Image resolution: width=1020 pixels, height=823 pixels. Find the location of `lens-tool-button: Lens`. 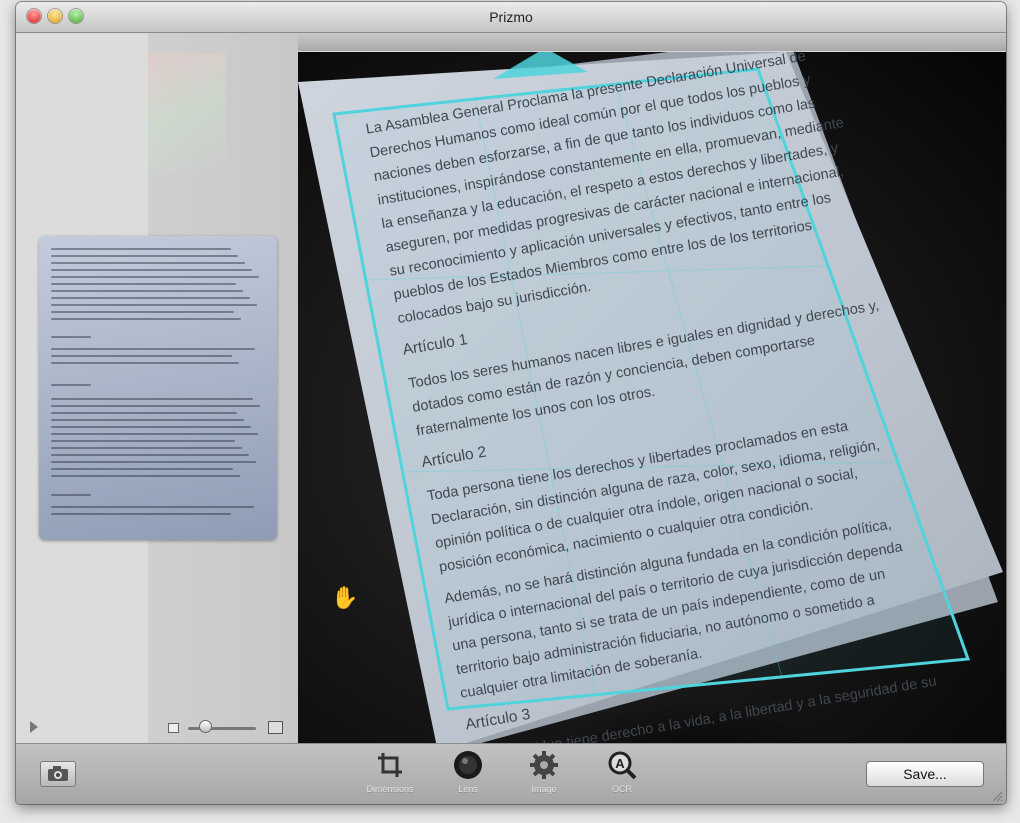

lens-tool-button: Lens is located at coordinates (468, 772).